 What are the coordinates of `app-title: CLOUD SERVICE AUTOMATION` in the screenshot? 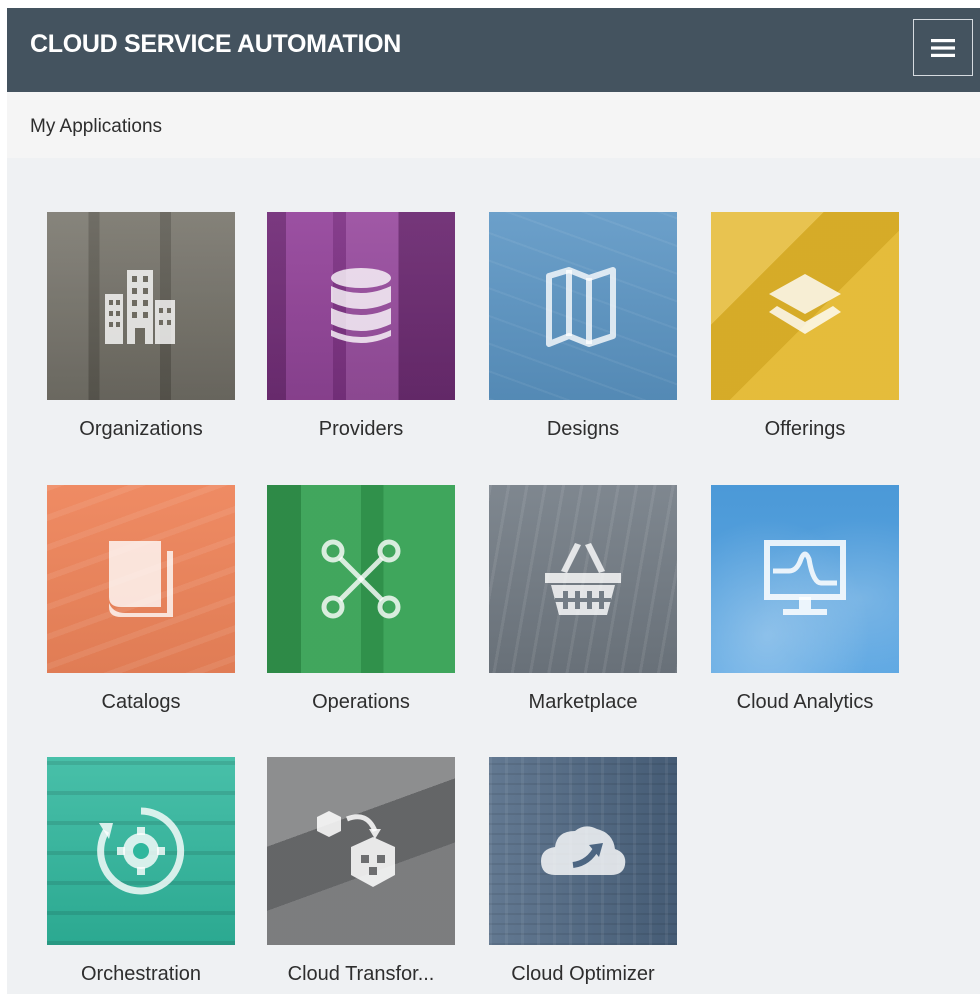 It's located at (216, 44).